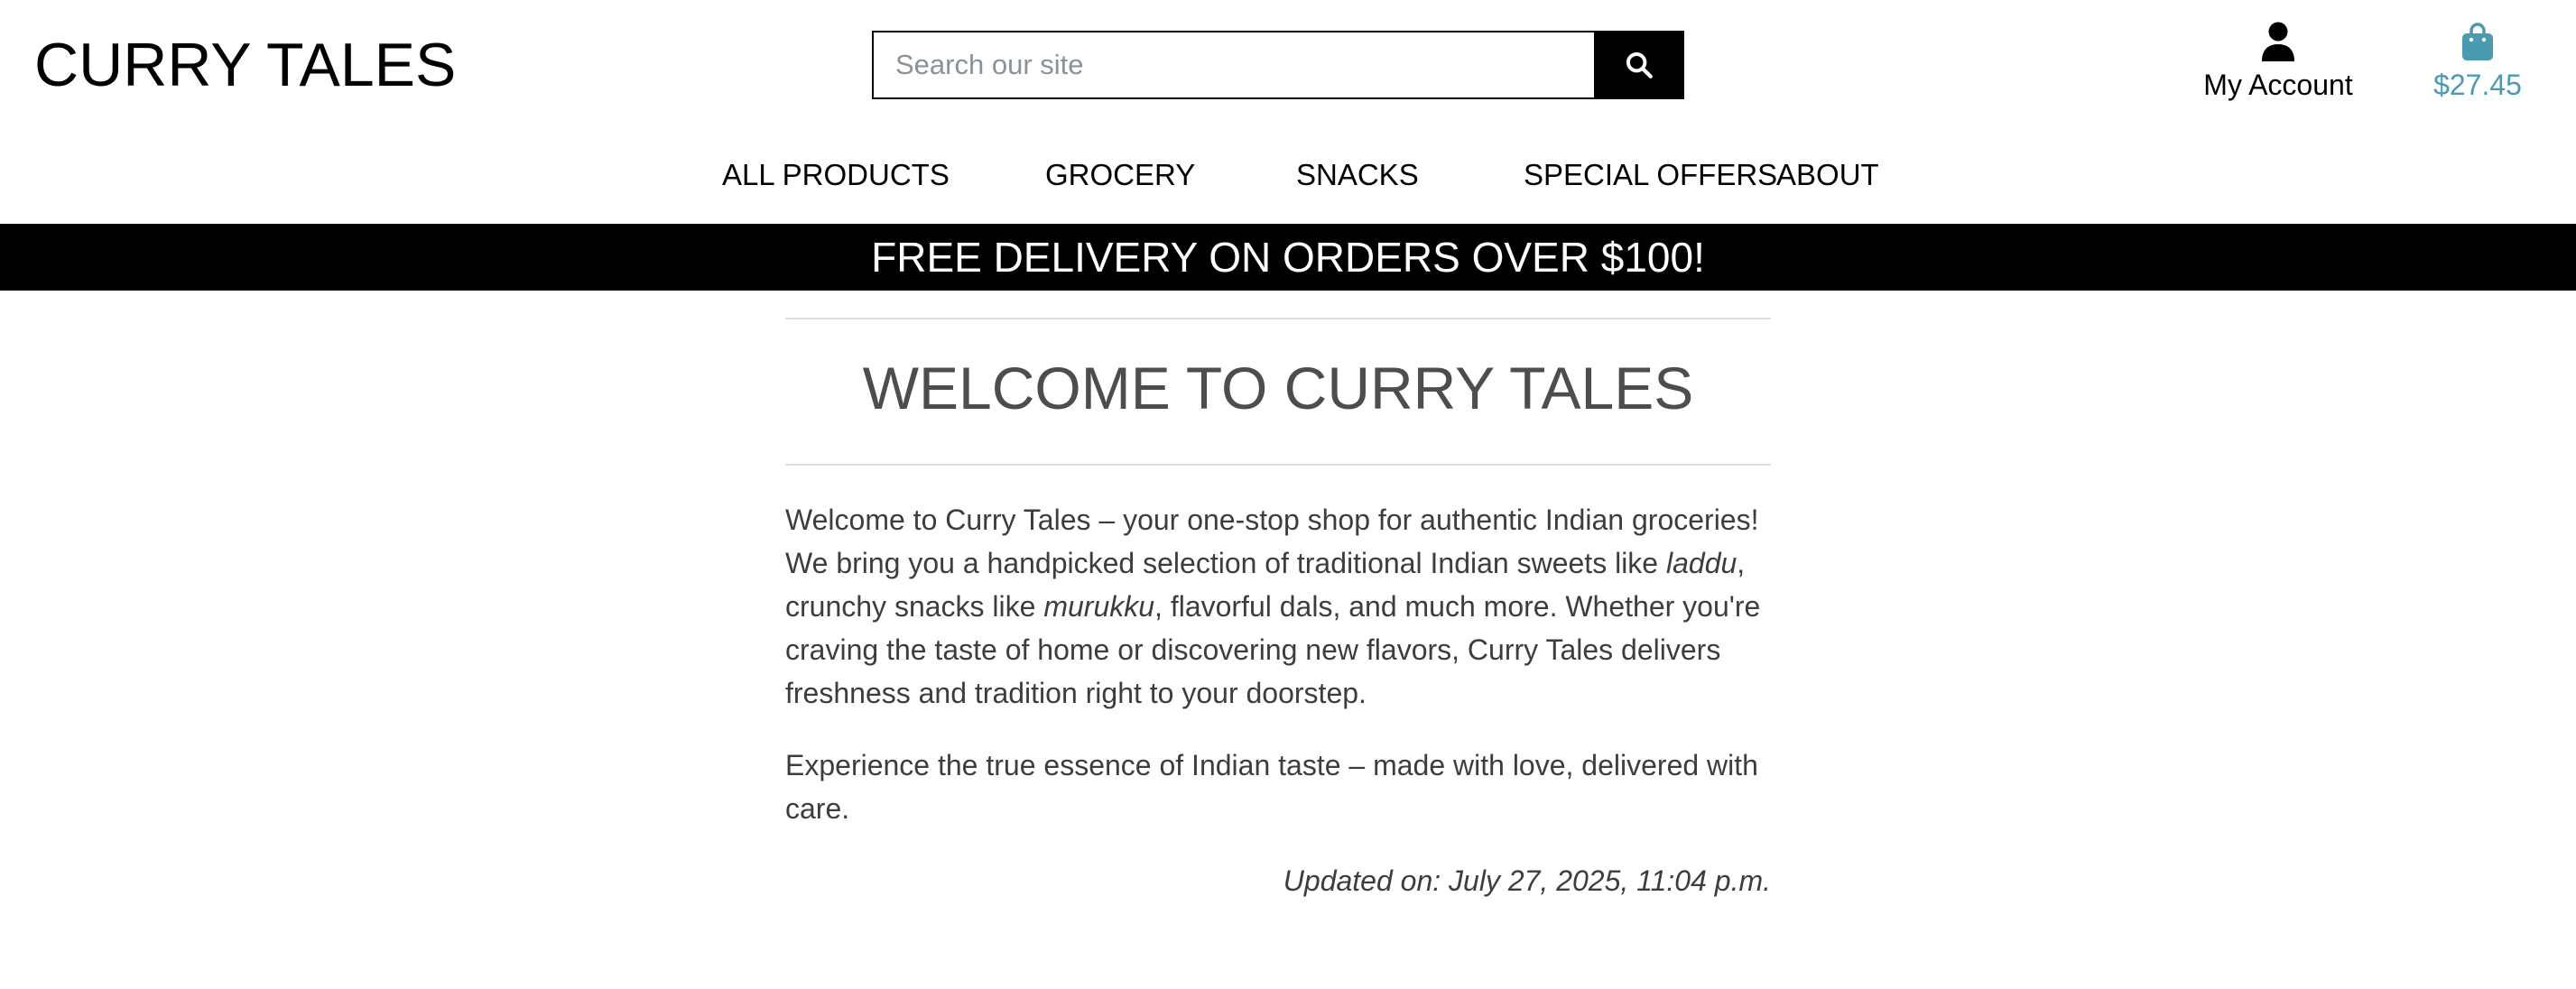 This screenshot has width=2576, height=989. Describe the element at coordinates (1278, 465) in the screenshot. I see `divider-bottom` at that location.